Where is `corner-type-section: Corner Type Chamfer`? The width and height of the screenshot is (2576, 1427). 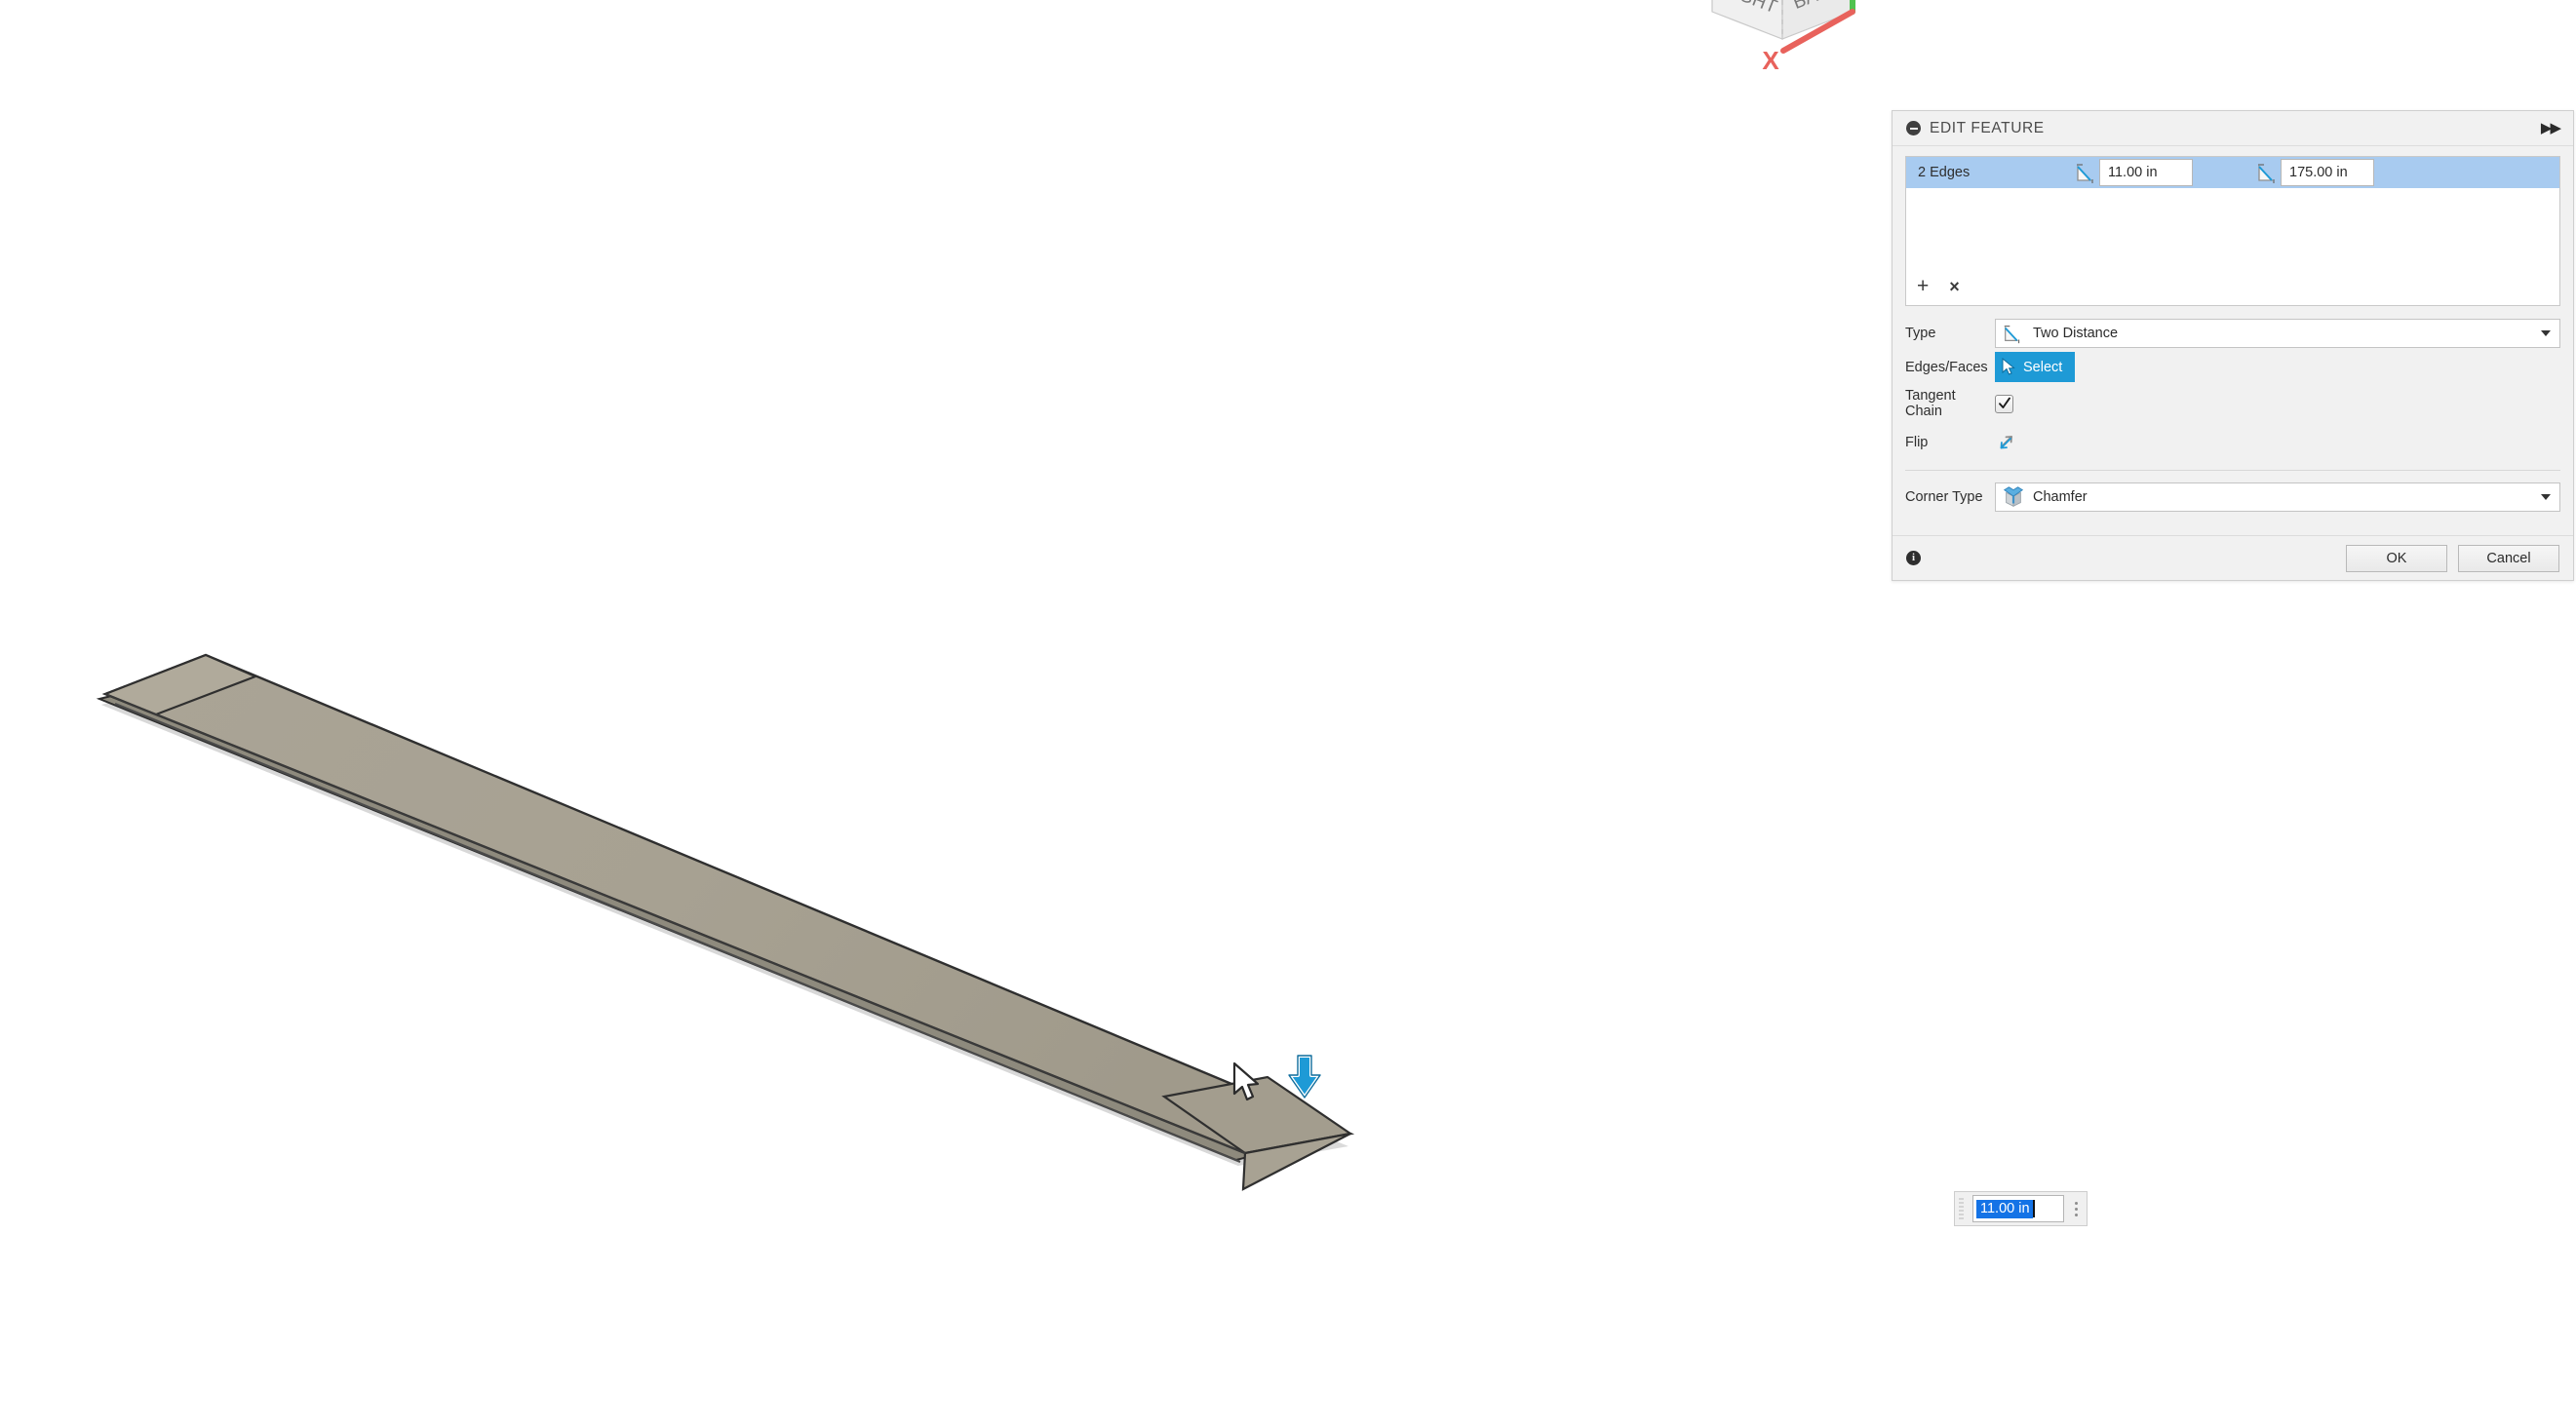
corner-type-section: Corner Type Chamfer is located at coordinates (2233, 496).